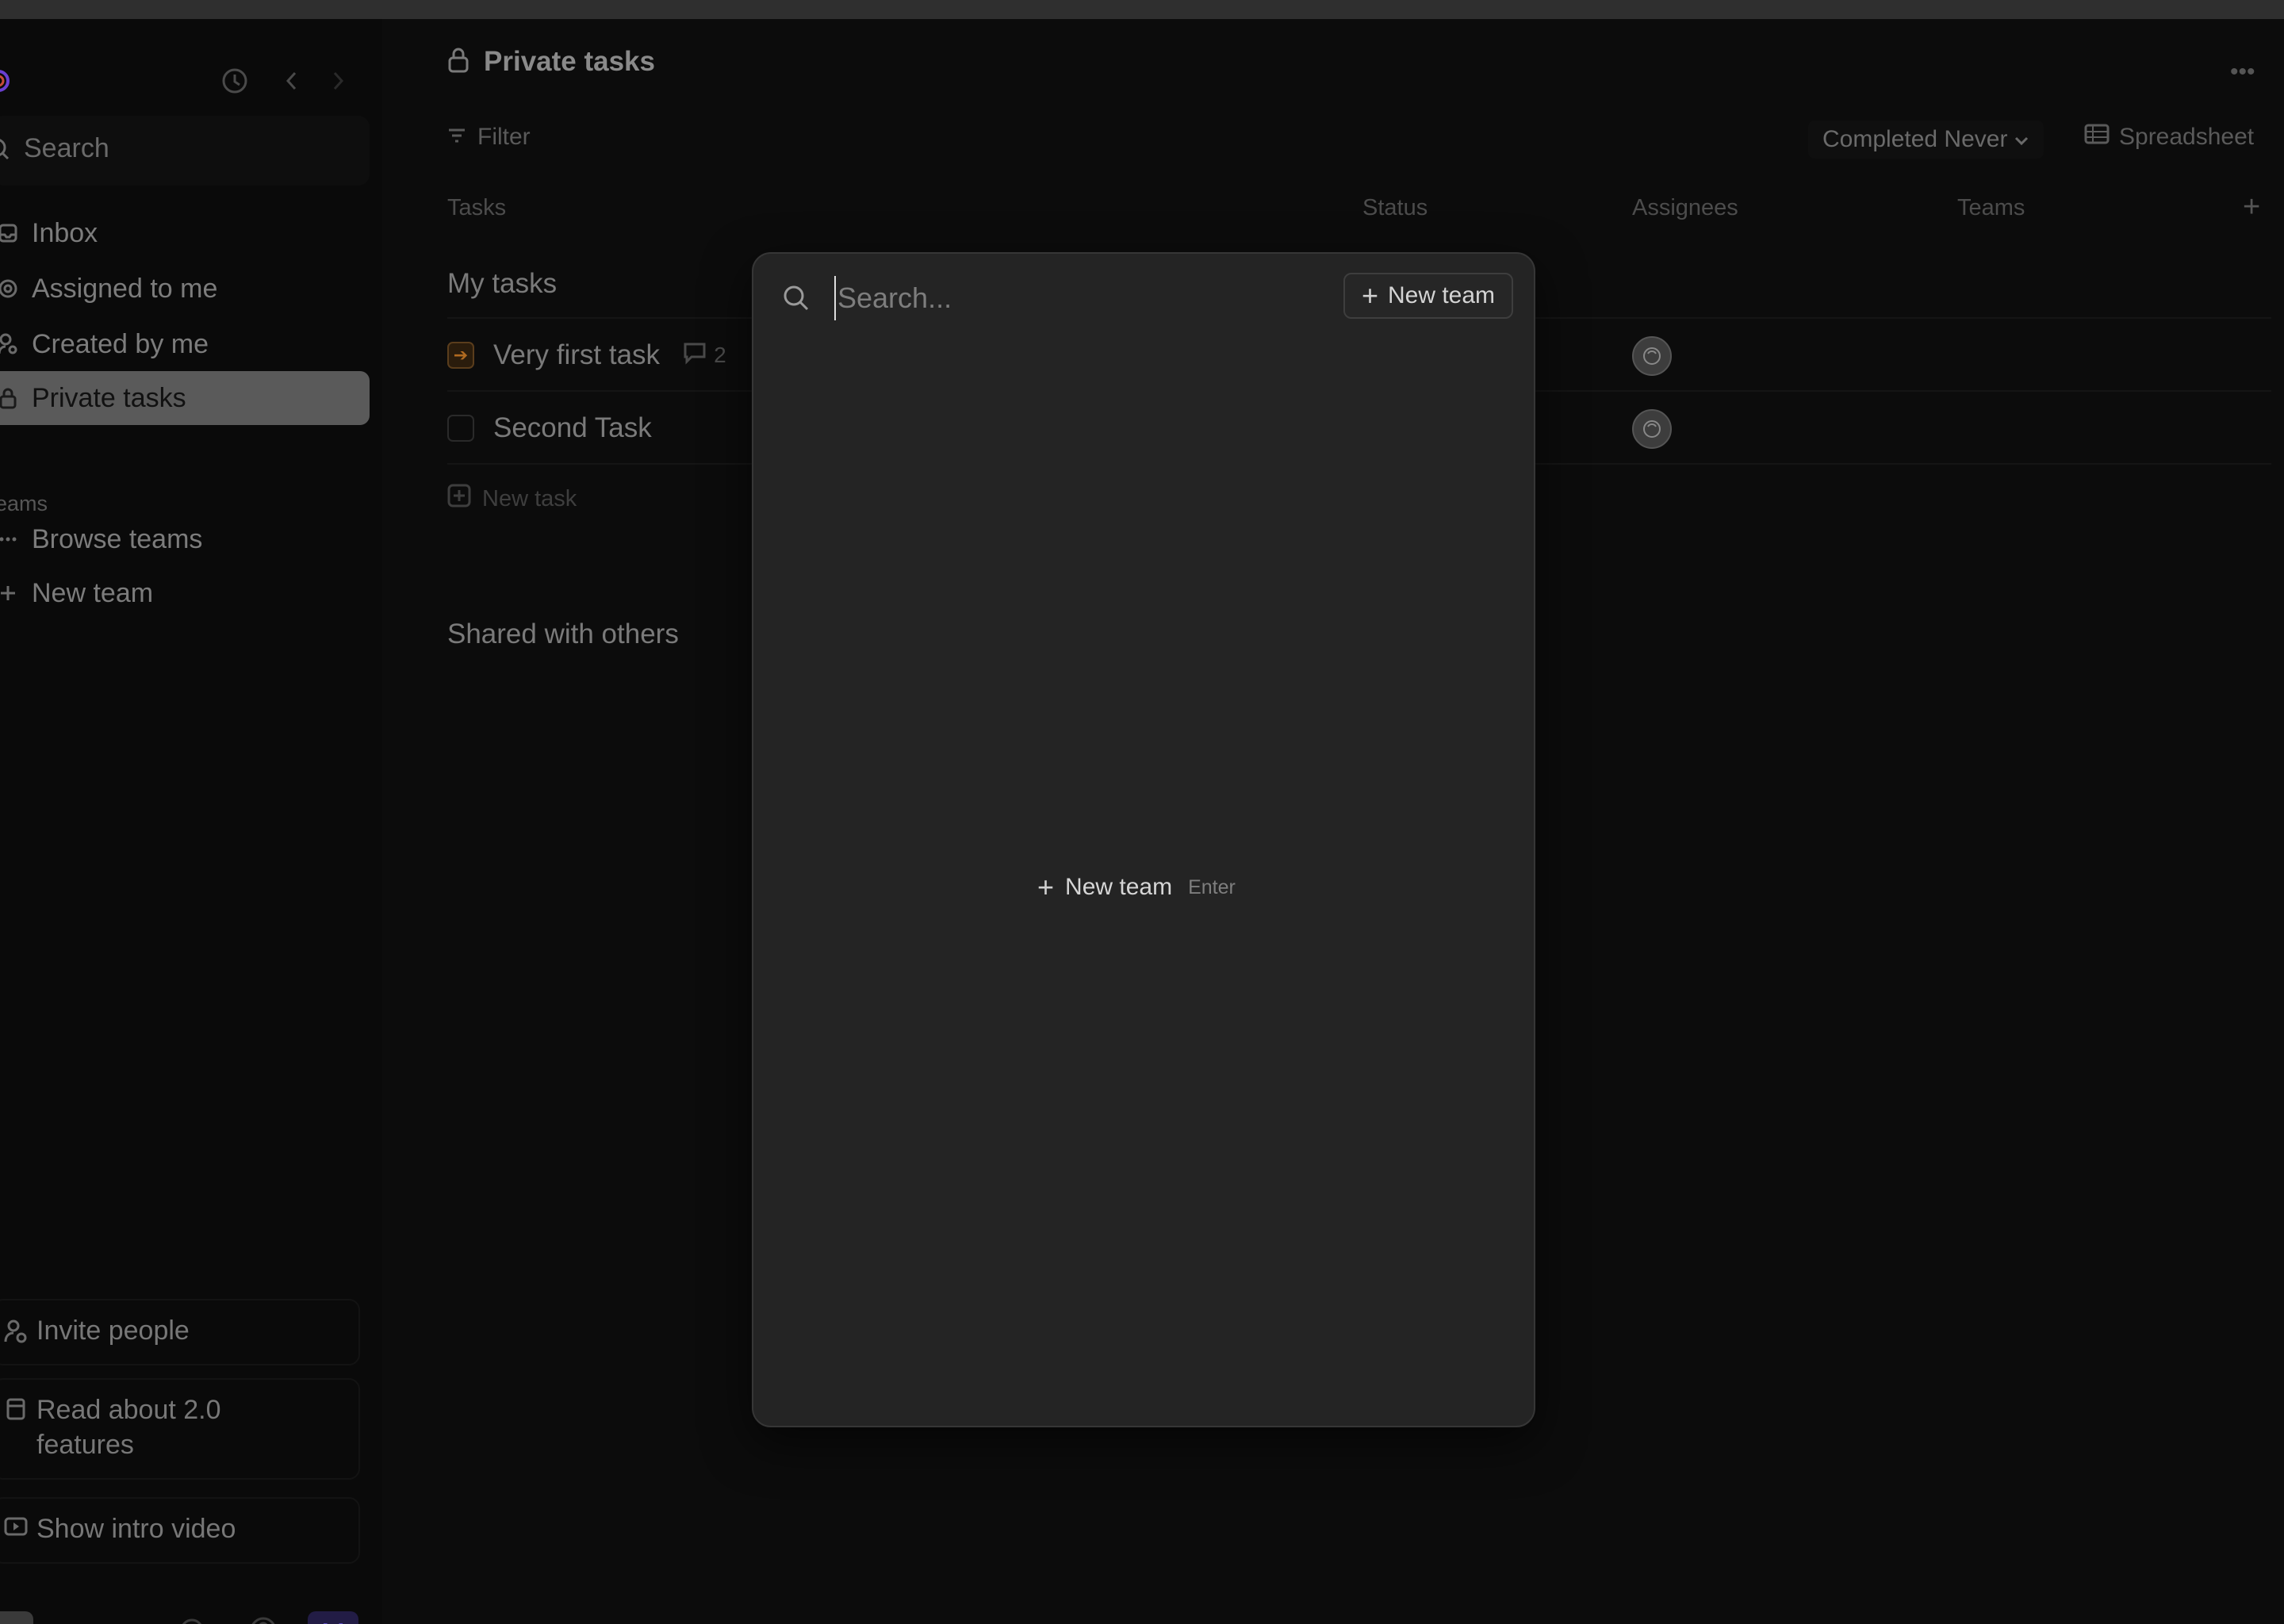  What do you see at coordinates (16, 1400) in the screenshot?
I see `document-icon` at bounding box center [16, 1400].